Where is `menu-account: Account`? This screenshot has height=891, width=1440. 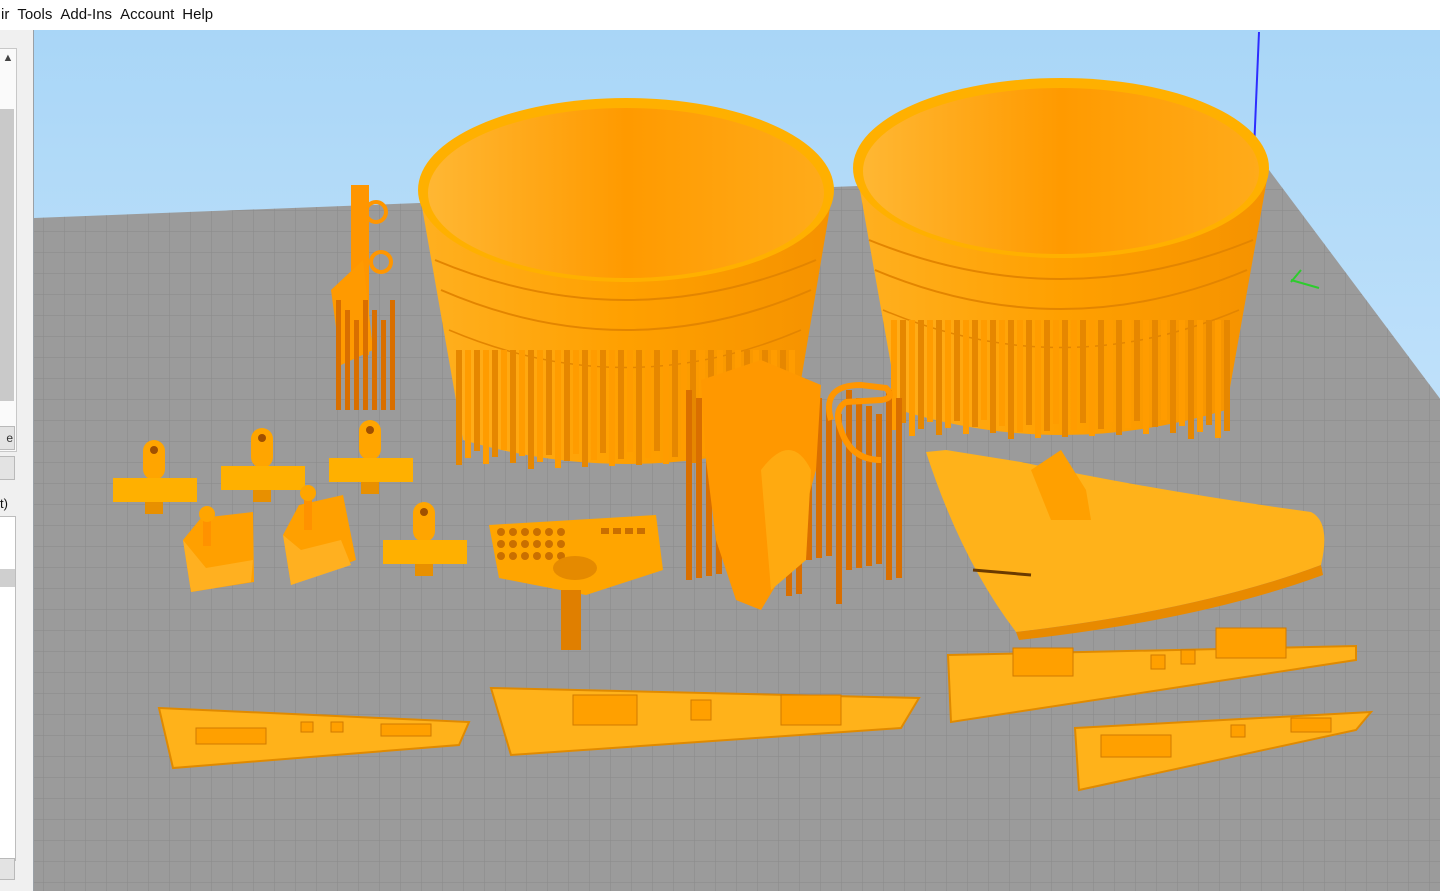 menu-account: Account is located at coordinates (147, 15).